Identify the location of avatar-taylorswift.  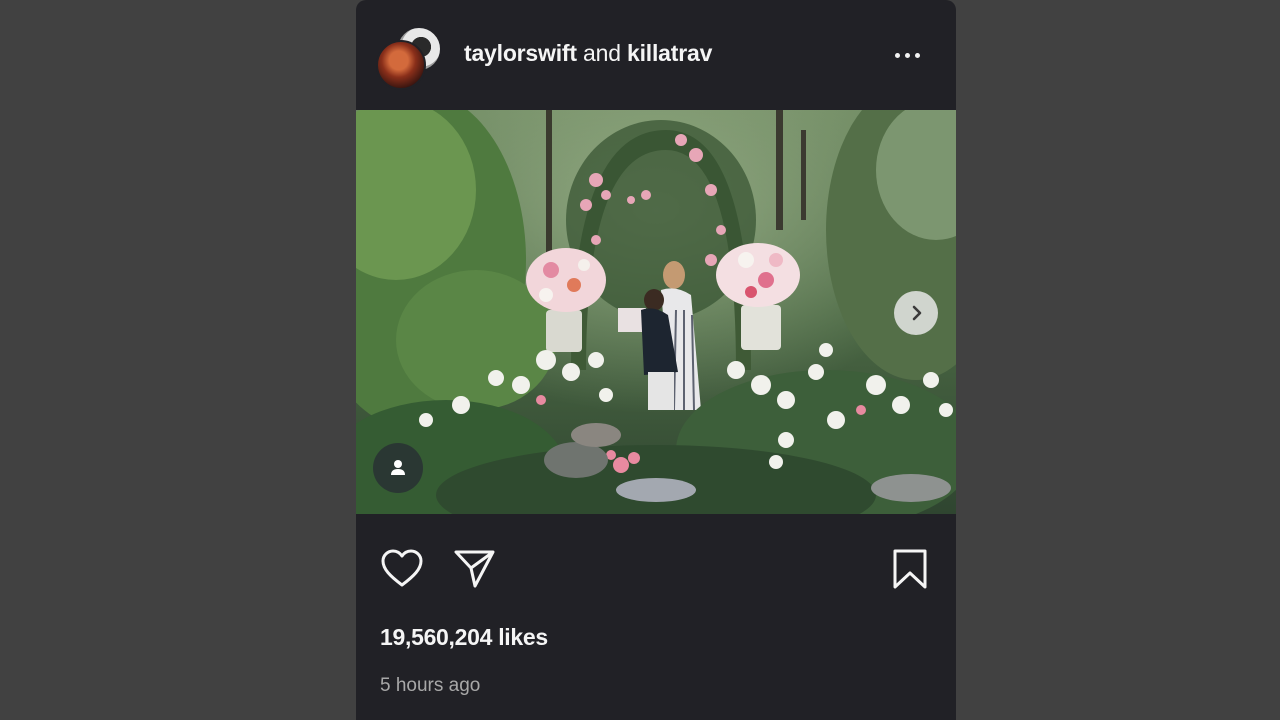
(401, 65).